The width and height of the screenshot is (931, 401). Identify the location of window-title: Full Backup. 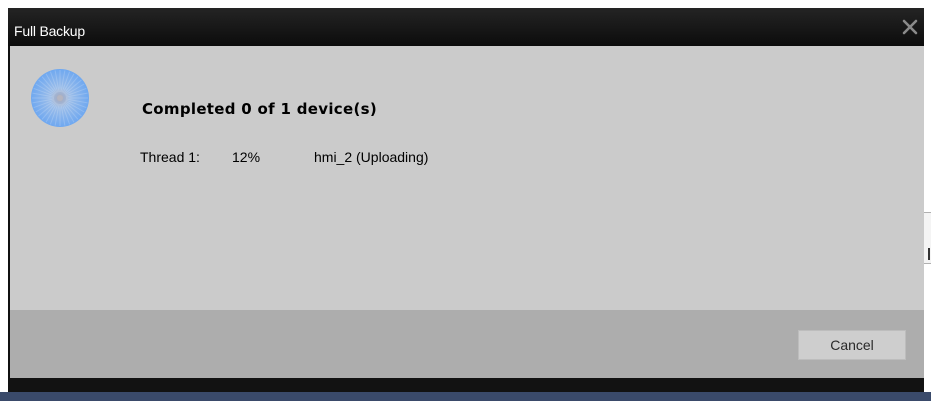
(49, 31).